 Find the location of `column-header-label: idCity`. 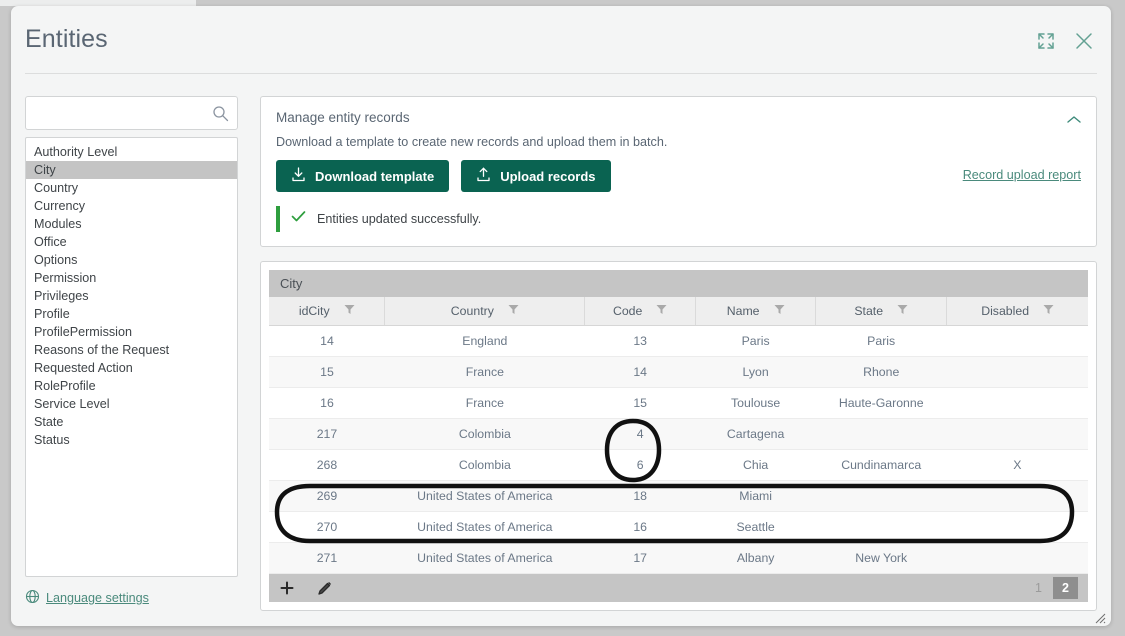

column-header-label: idCity is located at coordinates (314, 311).